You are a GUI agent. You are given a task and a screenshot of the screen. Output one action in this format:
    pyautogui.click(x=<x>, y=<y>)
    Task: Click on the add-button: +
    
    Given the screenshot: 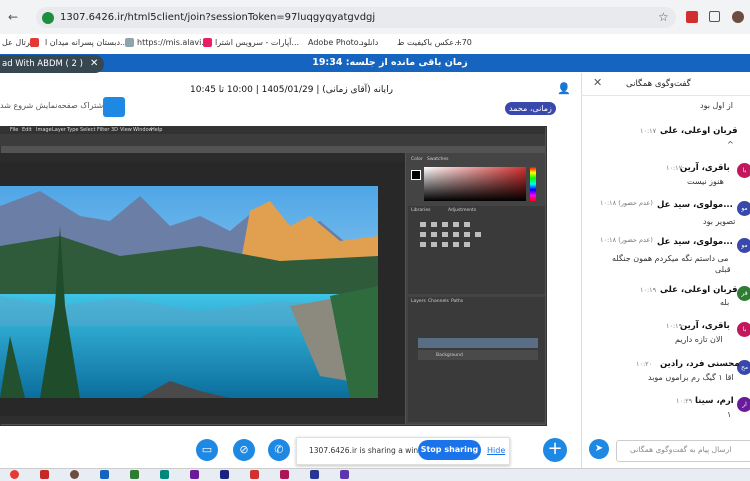 What is the action you would take?
    pyautogui.click(x=555, y=450)
    